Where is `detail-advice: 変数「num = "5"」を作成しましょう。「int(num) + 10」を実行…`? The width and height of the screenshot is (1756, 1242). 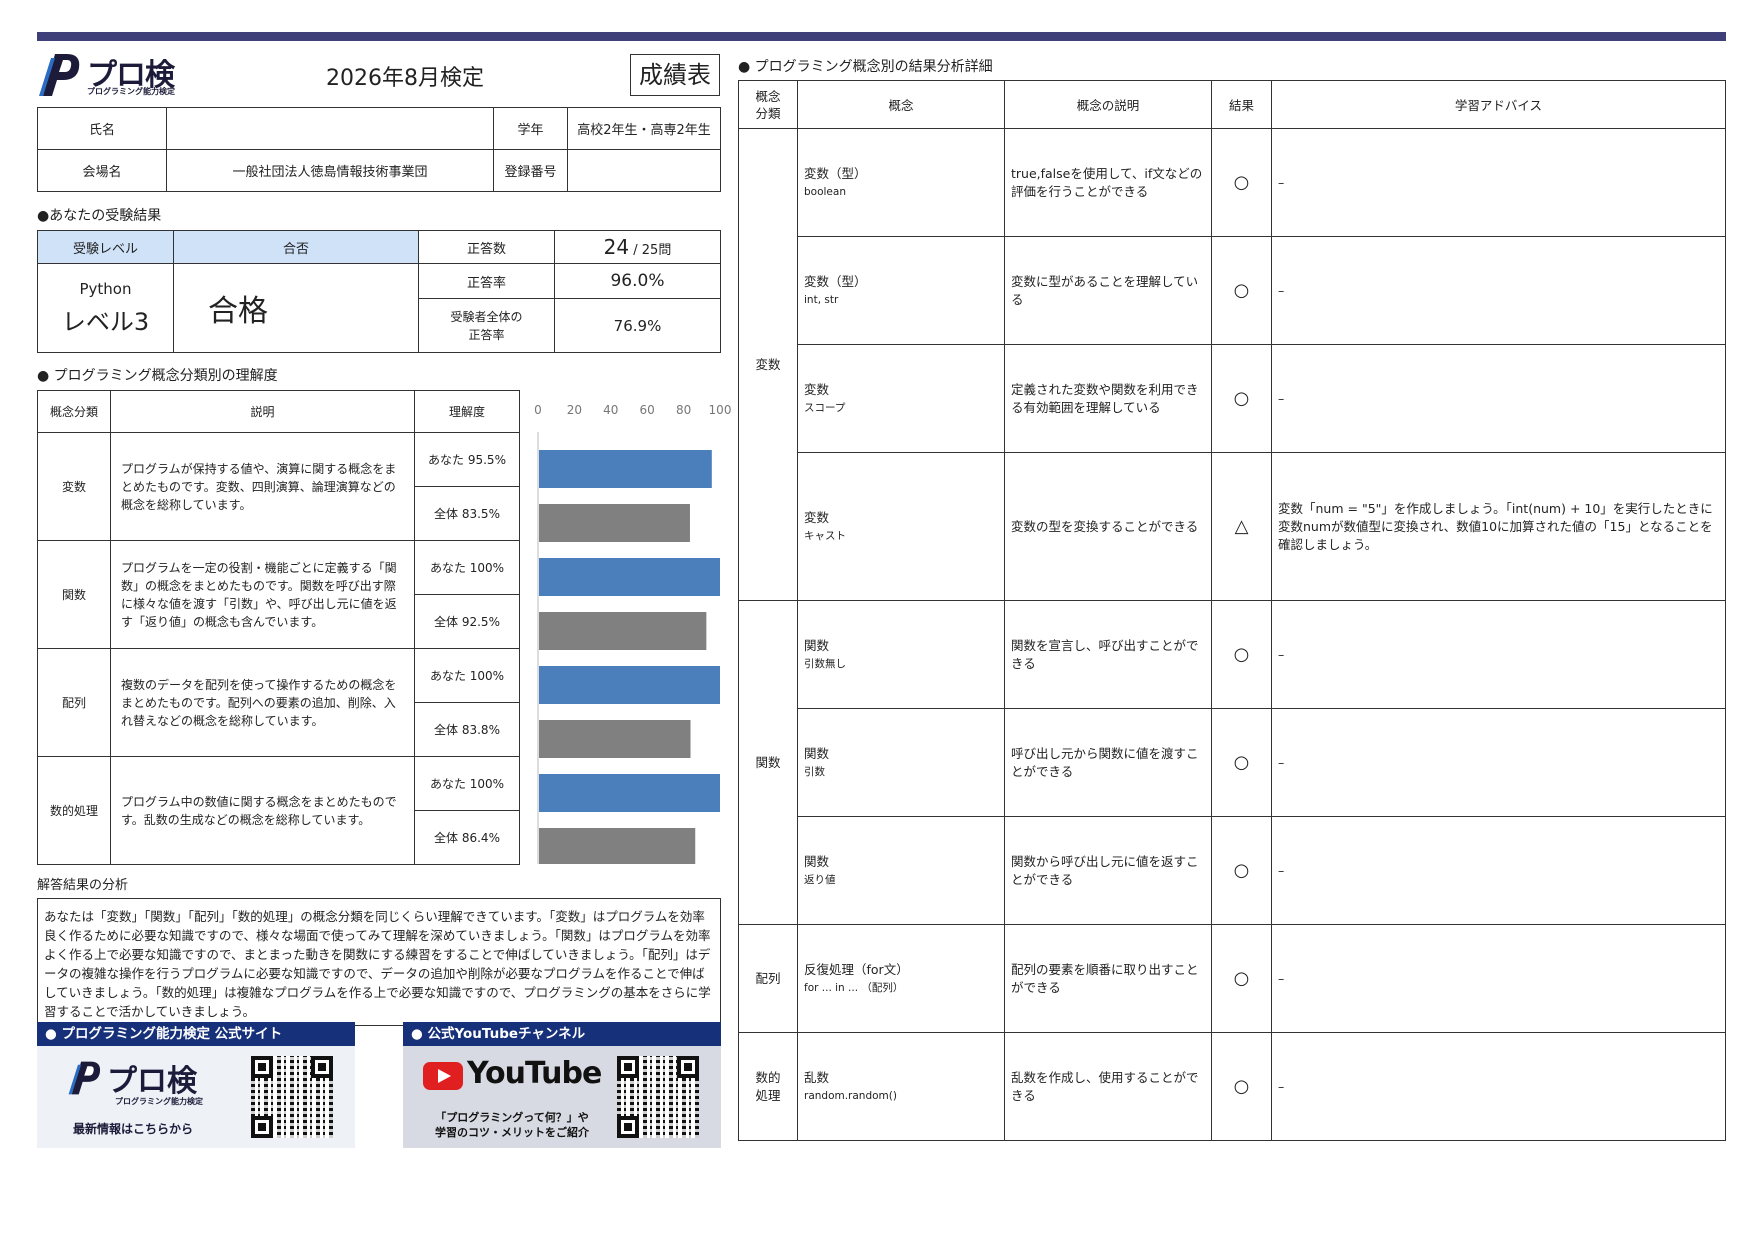 detail-advice: 変数「num = "5"」を作成しましょう。「int(num) + 10」を実行… is located at coordinates (1498, 526).